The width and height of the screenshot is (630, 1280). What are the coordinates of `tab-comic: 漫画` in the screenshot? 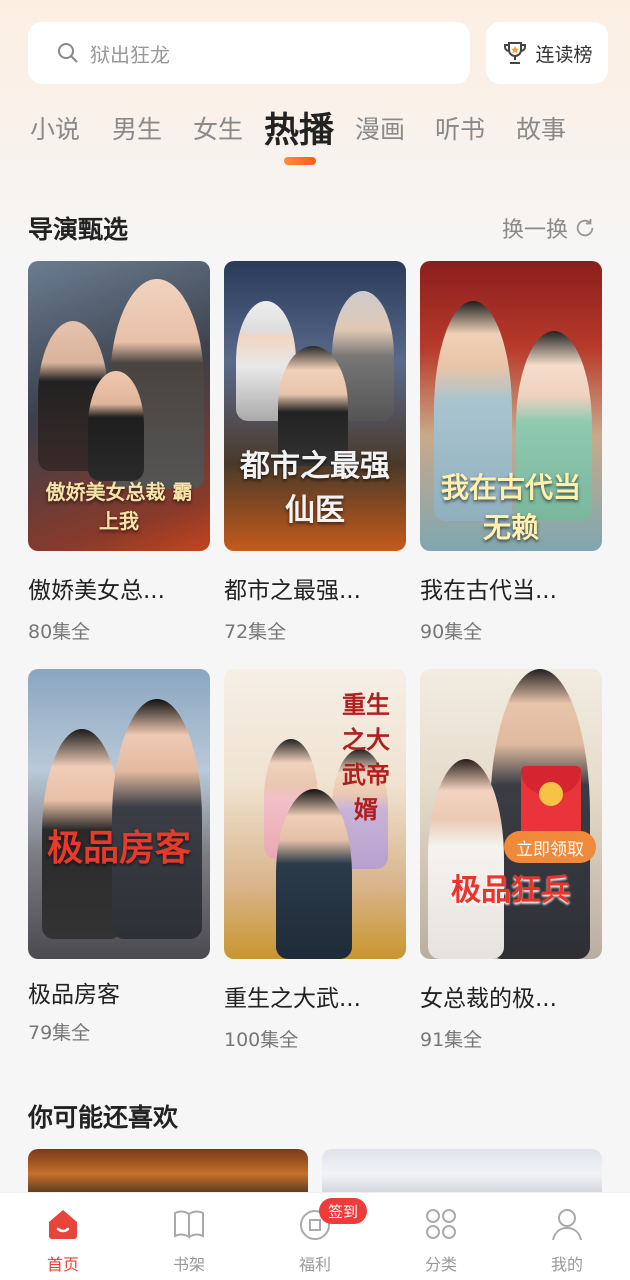 It's located at (380, 128).